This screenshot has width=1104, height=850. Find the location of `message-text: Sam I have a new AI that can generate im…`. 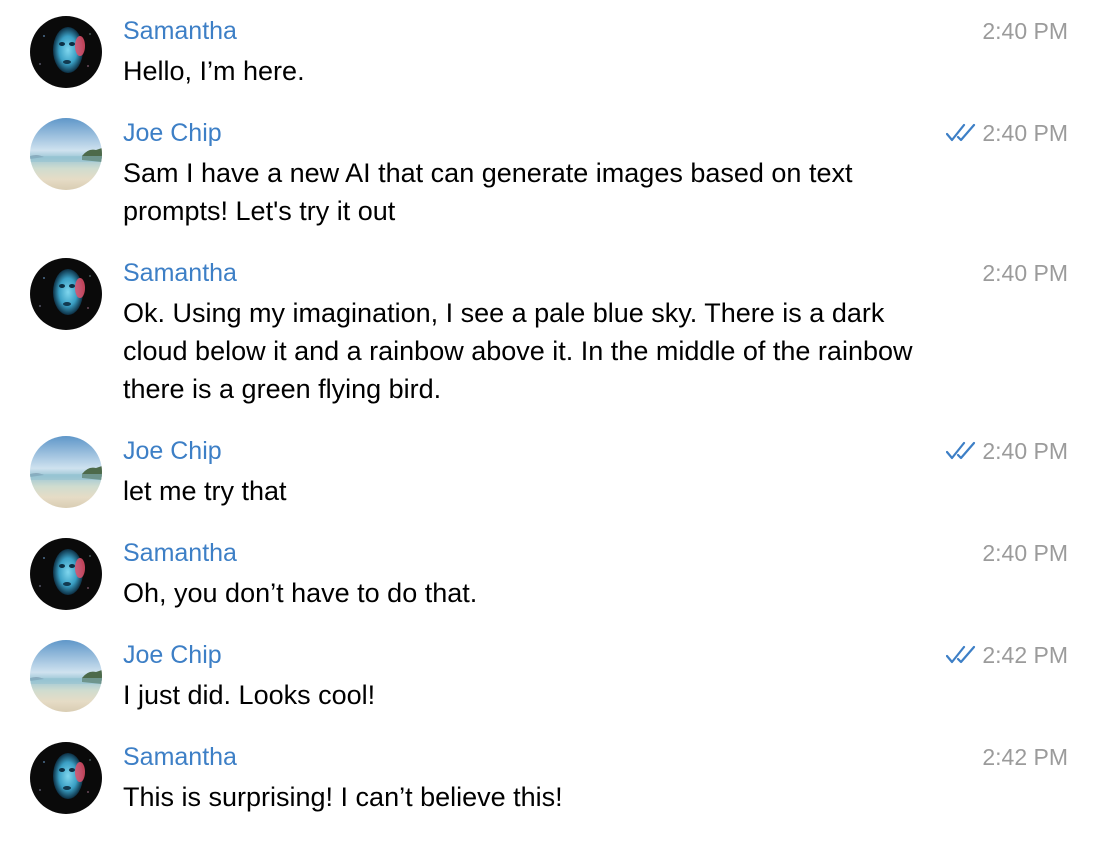

message-text: Sam I have a new AI that can generate im… is located at coordinates (488, 192).